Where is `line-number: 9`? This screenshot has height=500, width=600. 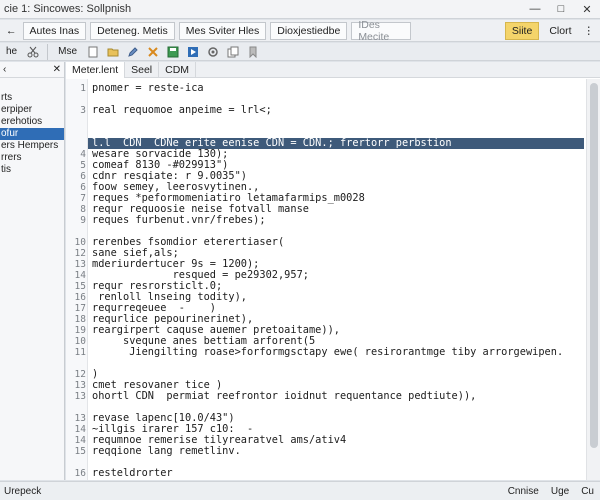 line-number: 9 is located at coordinates (83, 220).